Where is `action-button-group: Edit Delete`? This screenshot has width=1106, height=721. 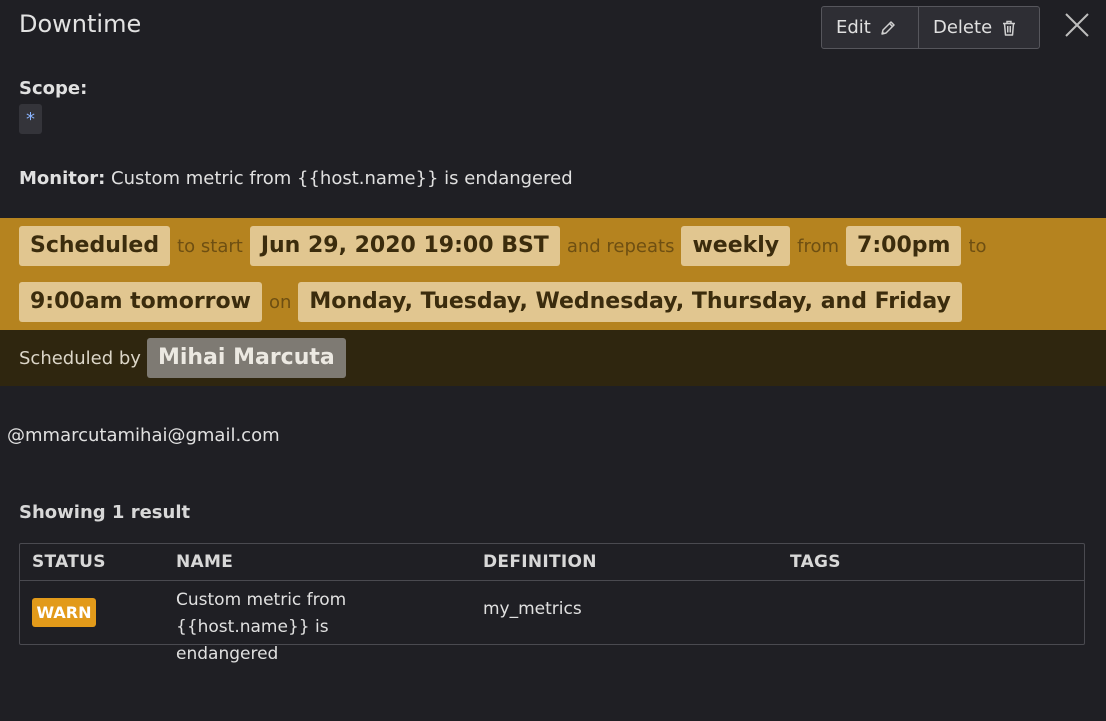 action-button-group: Edit Delete is located at coordinates (930, 27).